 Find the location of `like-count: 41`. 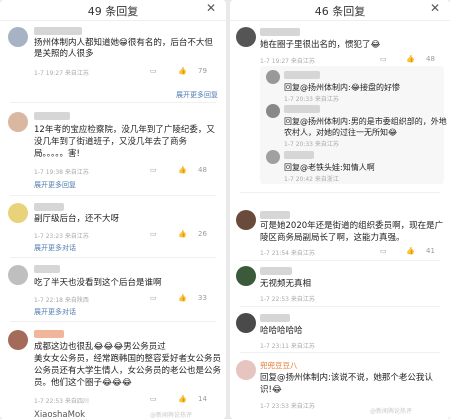

like-count: 41 is located at coordinates (430, 251).